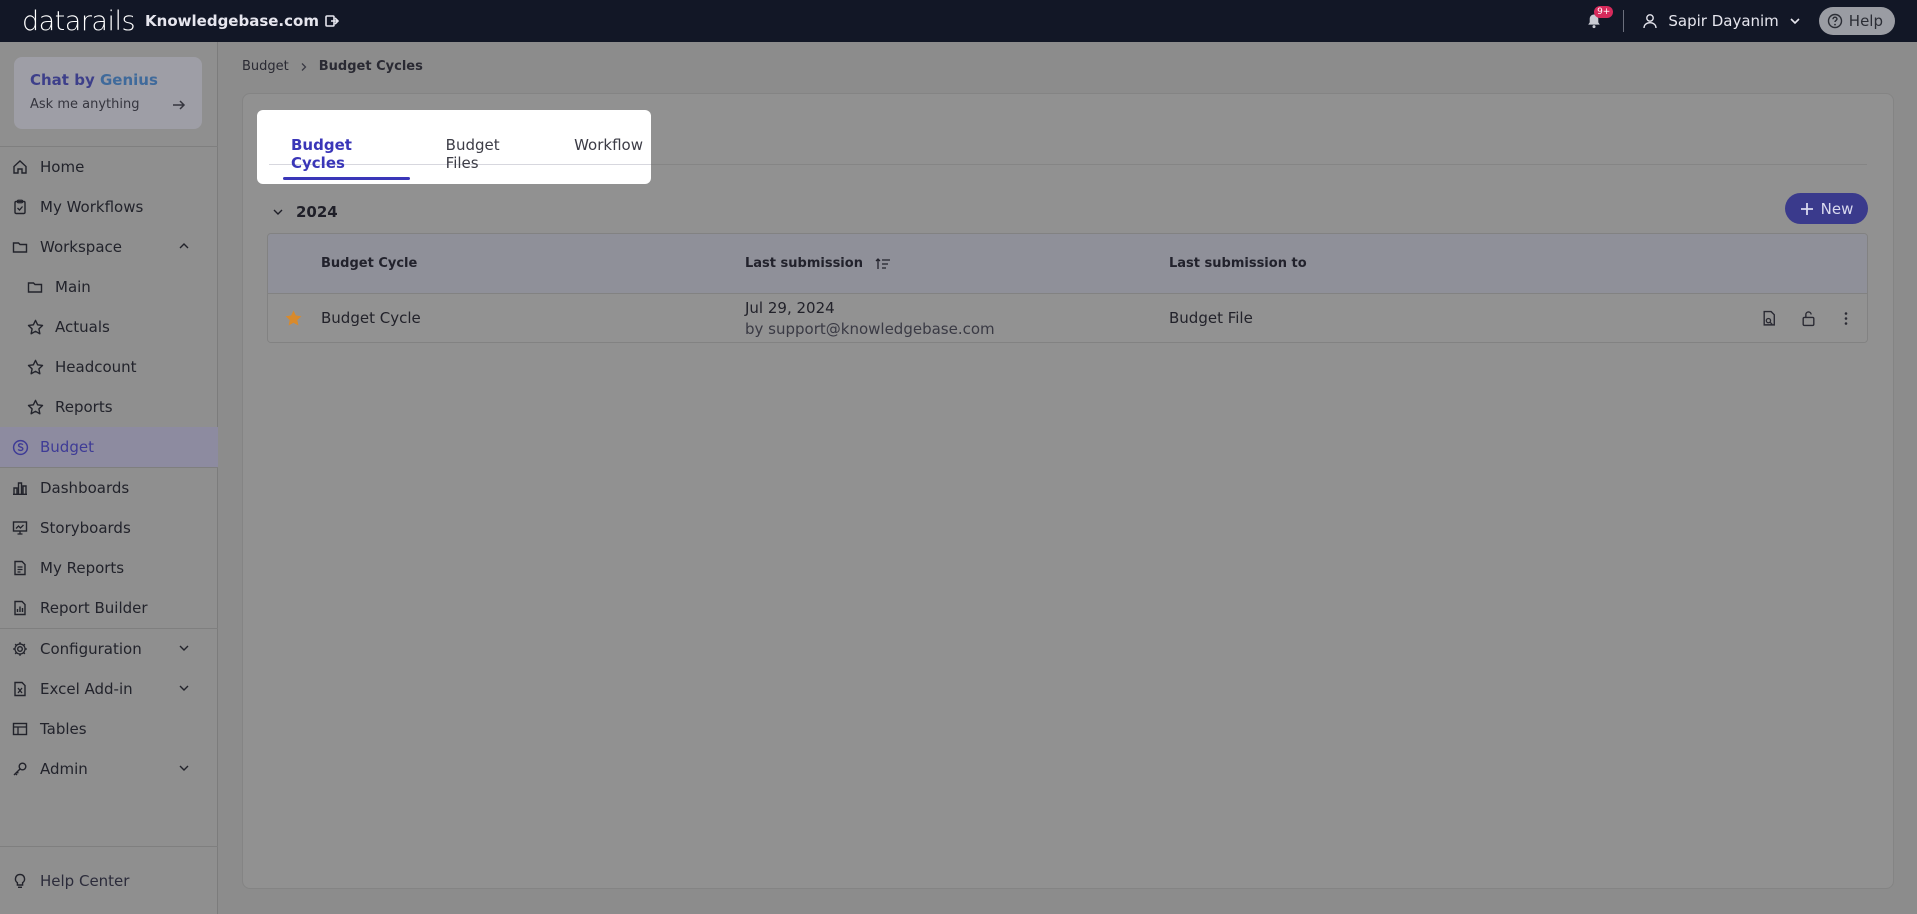 Image resolution: width=1917 pixels, height=914 pixels. What do you see at coordinates (79, 21) in the screenshot?
I see `datarails-logo: datarails` at bounding box center [79, 21].